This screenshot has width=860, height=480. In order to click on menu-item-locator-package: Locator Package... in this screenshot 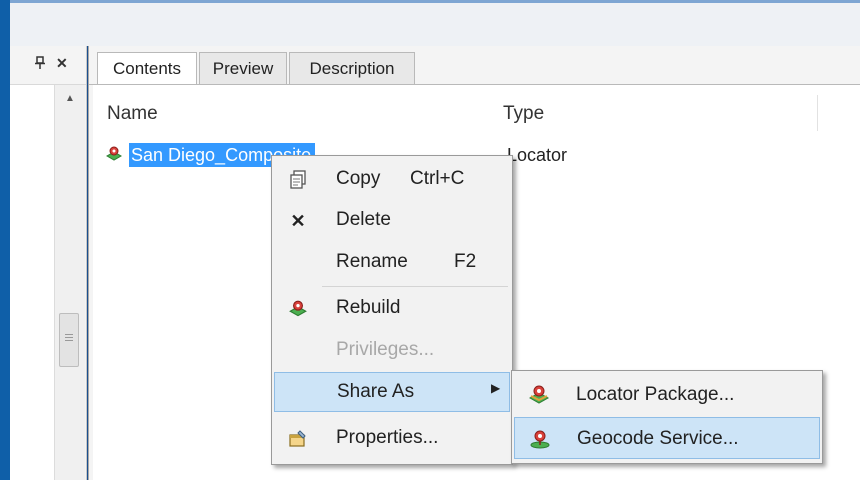, I will do `click(667, 395)`.